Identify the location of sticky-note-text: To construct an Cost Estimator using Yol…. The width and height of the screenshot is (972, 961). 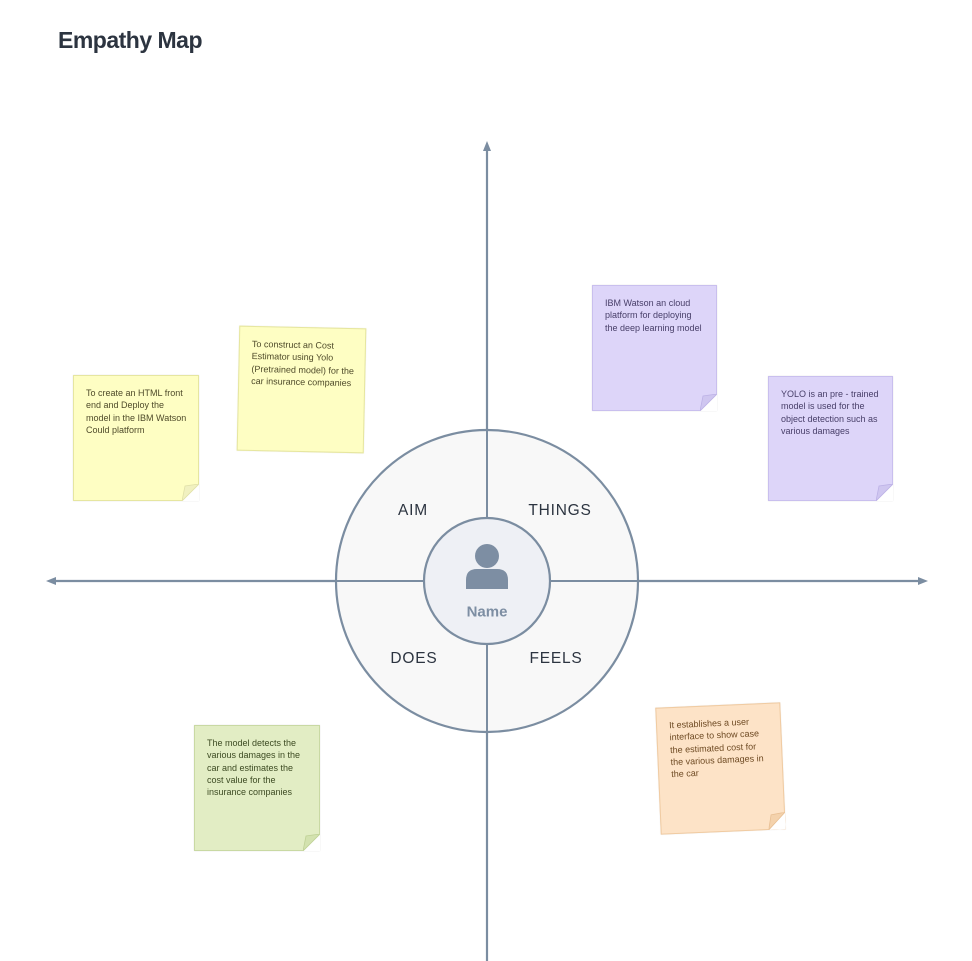
(303, 363).